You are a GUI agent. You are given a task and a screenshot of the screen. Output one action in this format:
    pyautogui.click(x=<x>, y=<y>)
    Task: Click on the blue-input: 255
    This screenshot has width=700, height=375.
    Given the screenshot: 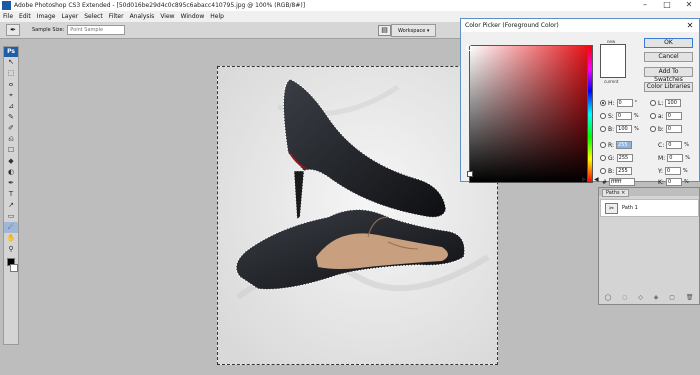 What is the action you would take?
    pyautogui.click(x=624, y=171)
    